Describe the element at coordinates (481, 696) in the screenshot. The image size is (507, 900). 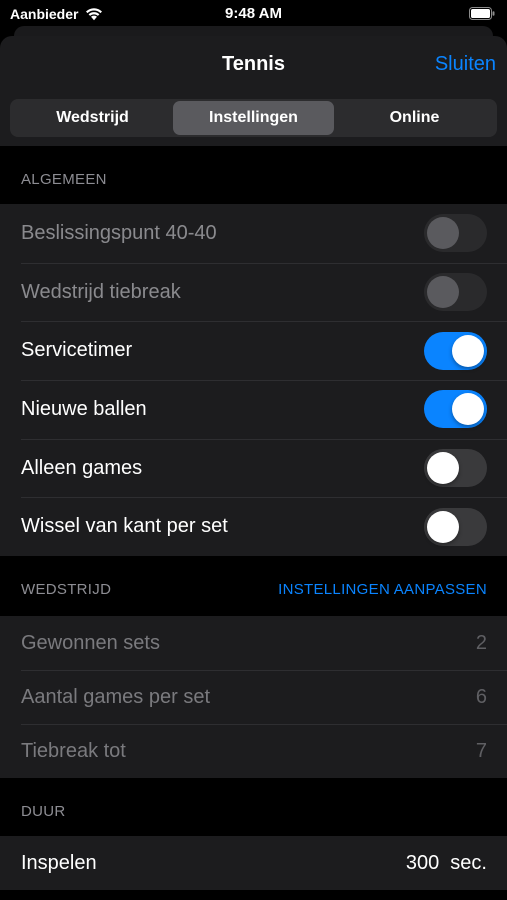
I see `setting-value: 6` at that location.